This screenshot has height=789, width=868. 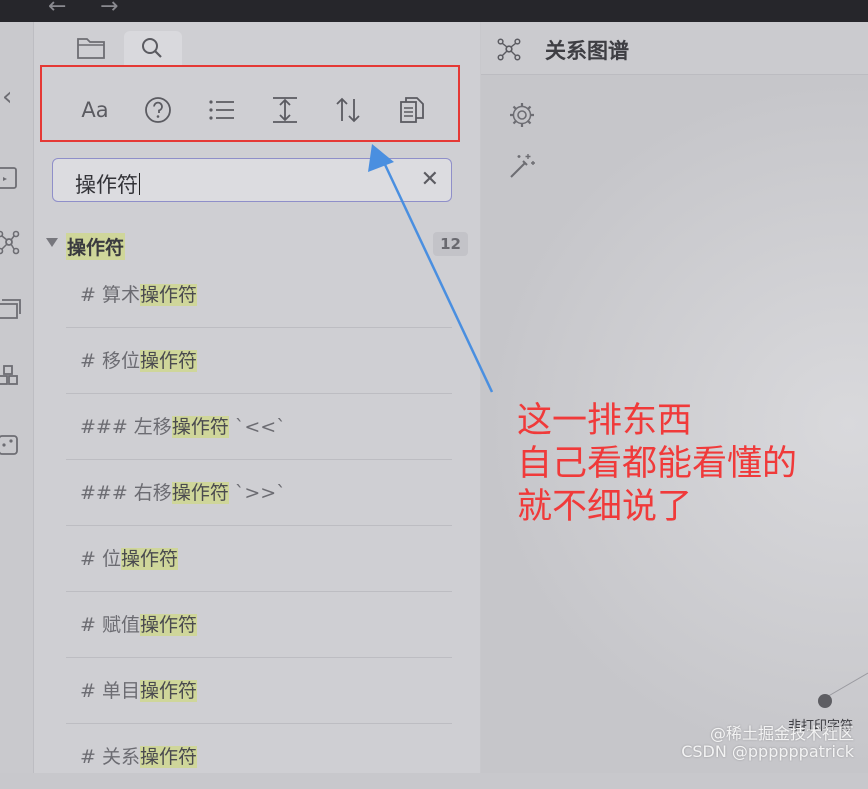 I want to click on result-group-title: 操作符, so click(x=96, y=246).